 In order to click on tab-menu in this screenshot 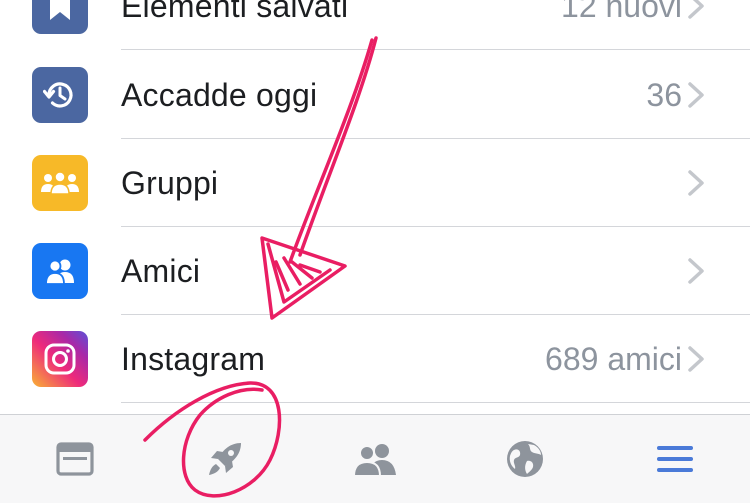, I will do `click(675, 459)`.